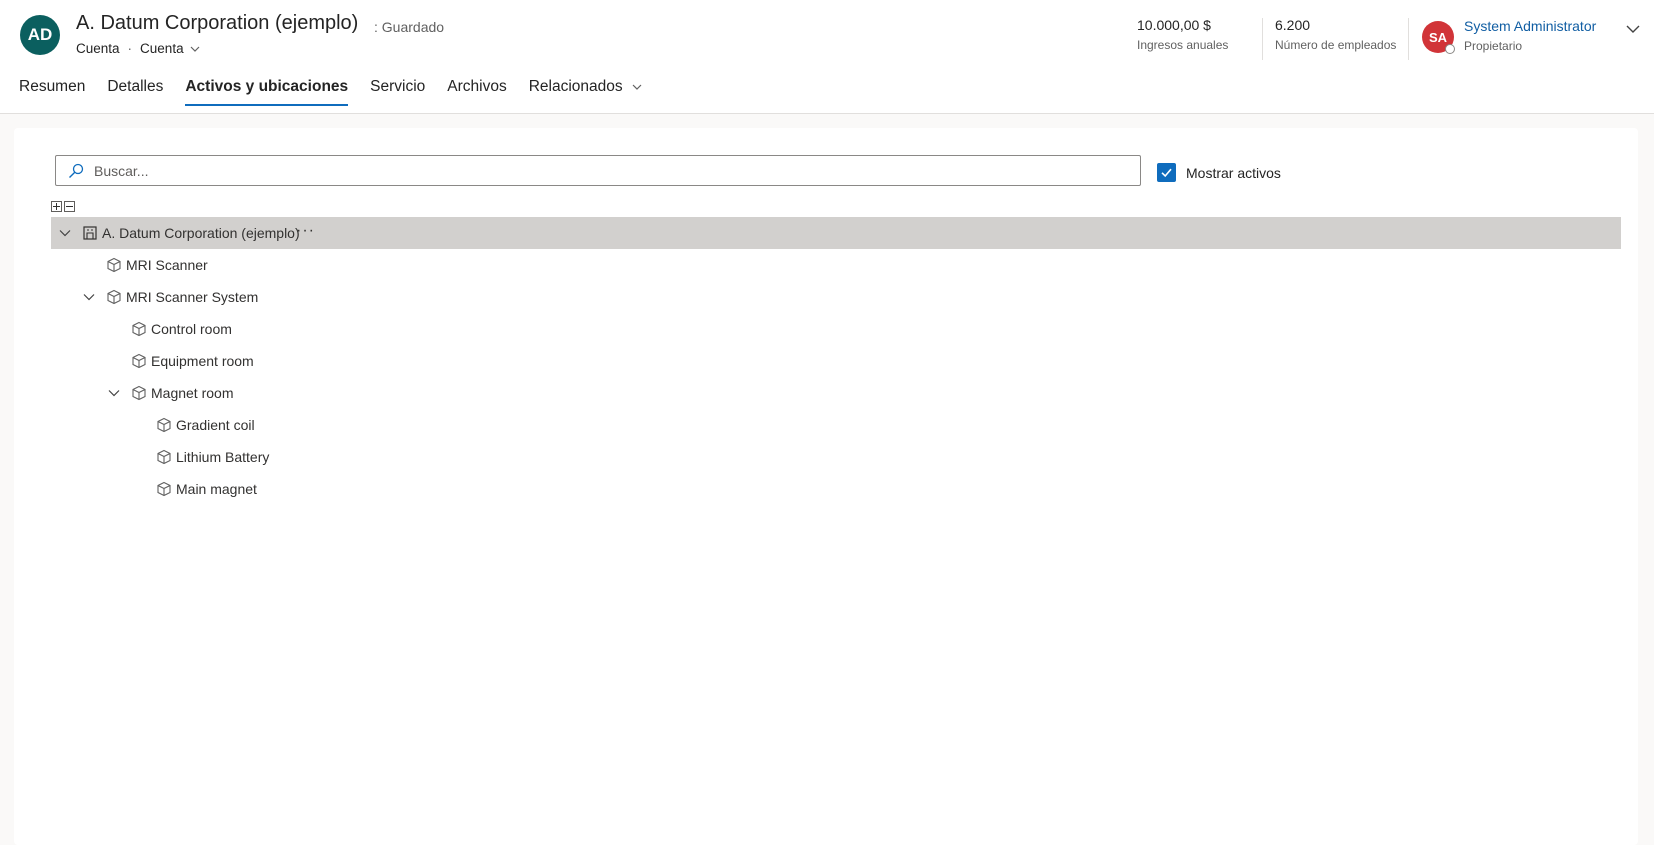  Describe the element at coordinates (52, 86) in the screenshot. I see `tab-label: Resumen` at that location.